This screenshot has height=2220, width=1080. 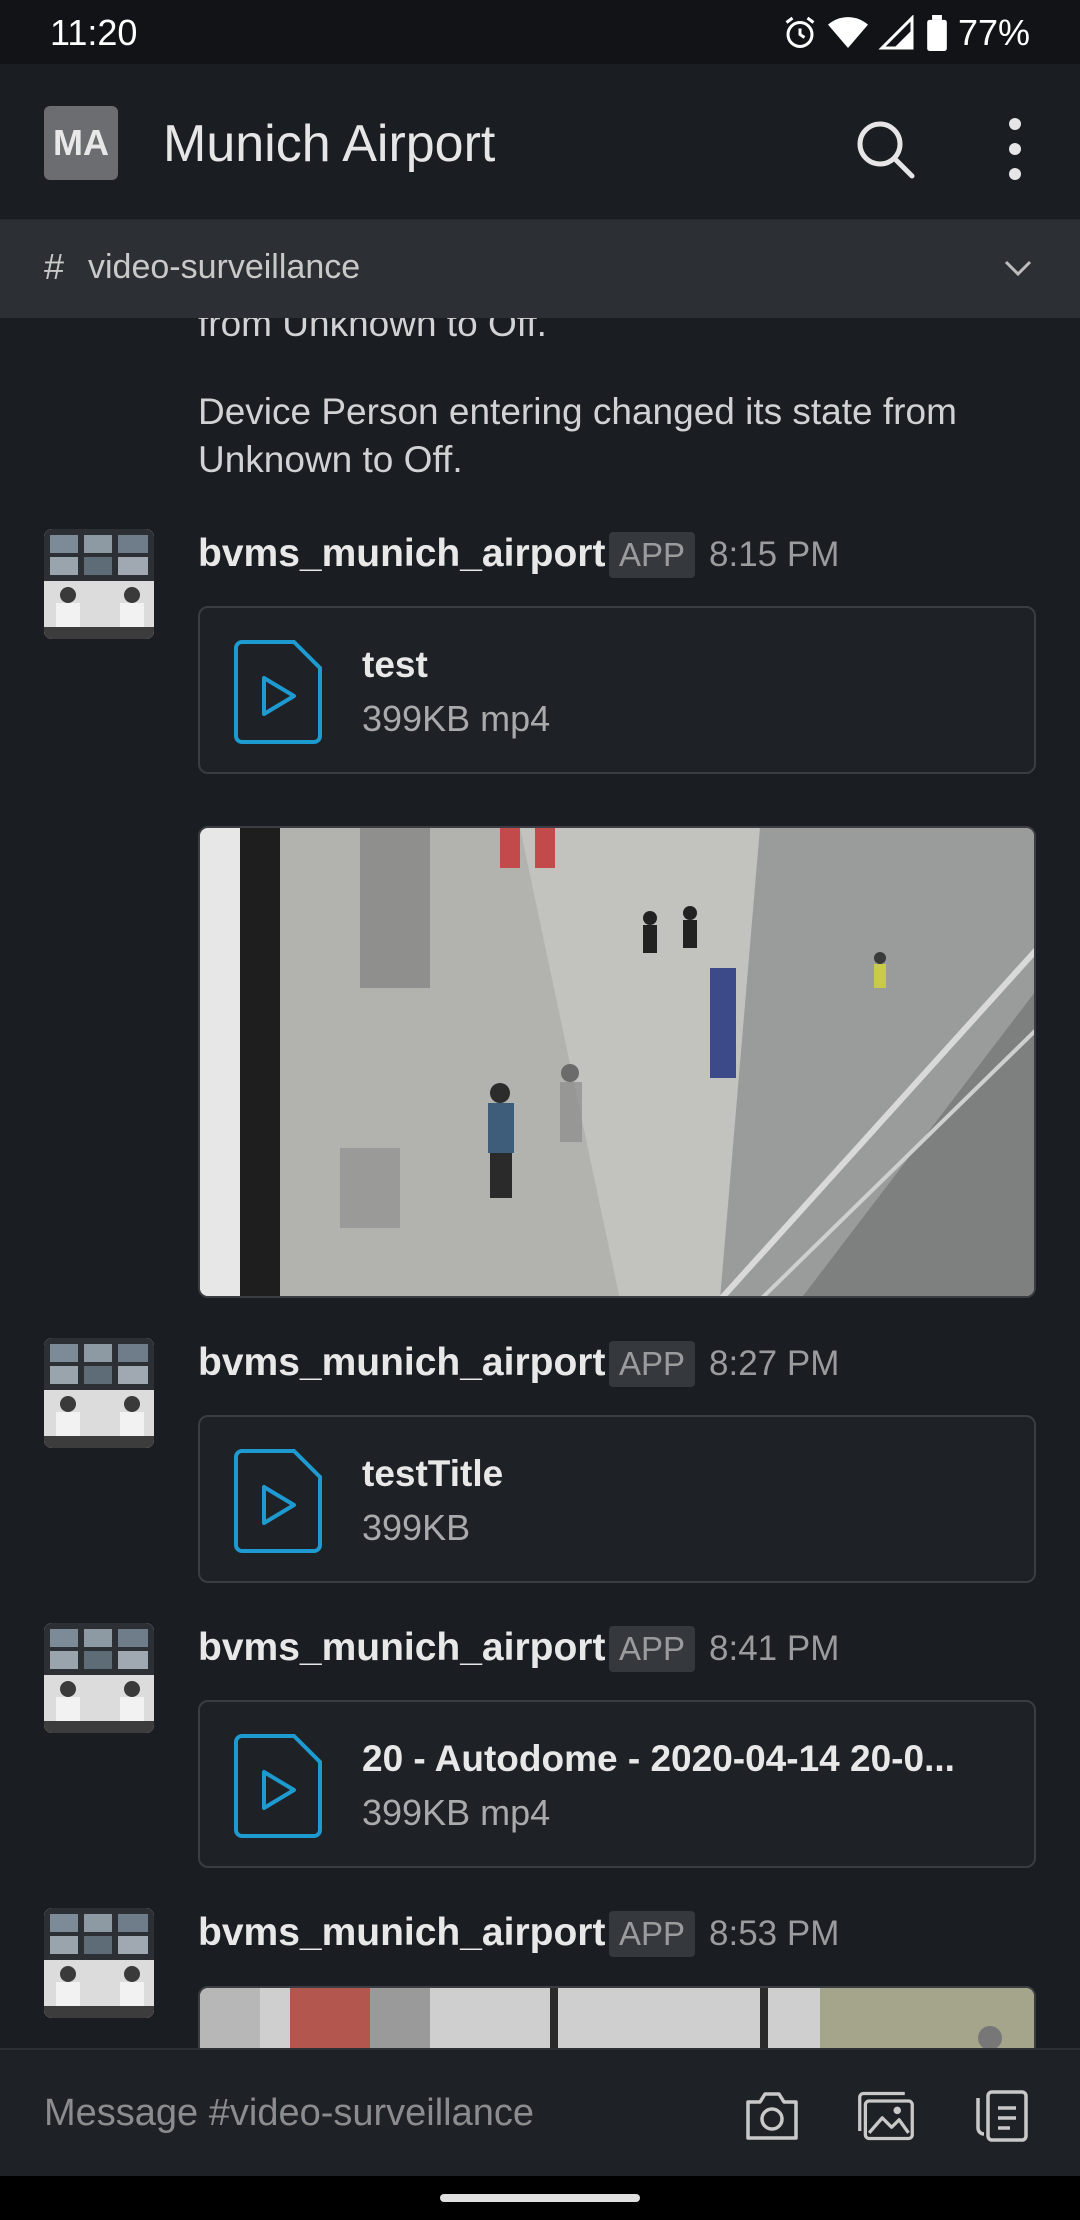 What do you see at coordinates (774, 1363) in the screenshot?
I see `message-timestamp: 8:27 PM` at bounding box center [774, 1363].